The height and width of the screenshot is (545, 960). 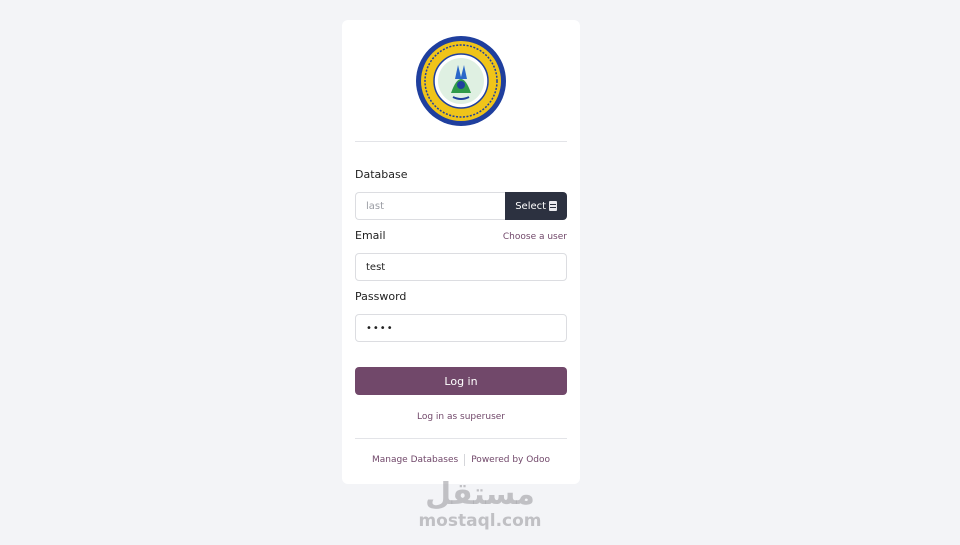 I want to click on email-label-row: Email Choose a user, so click(x=461, y=238).